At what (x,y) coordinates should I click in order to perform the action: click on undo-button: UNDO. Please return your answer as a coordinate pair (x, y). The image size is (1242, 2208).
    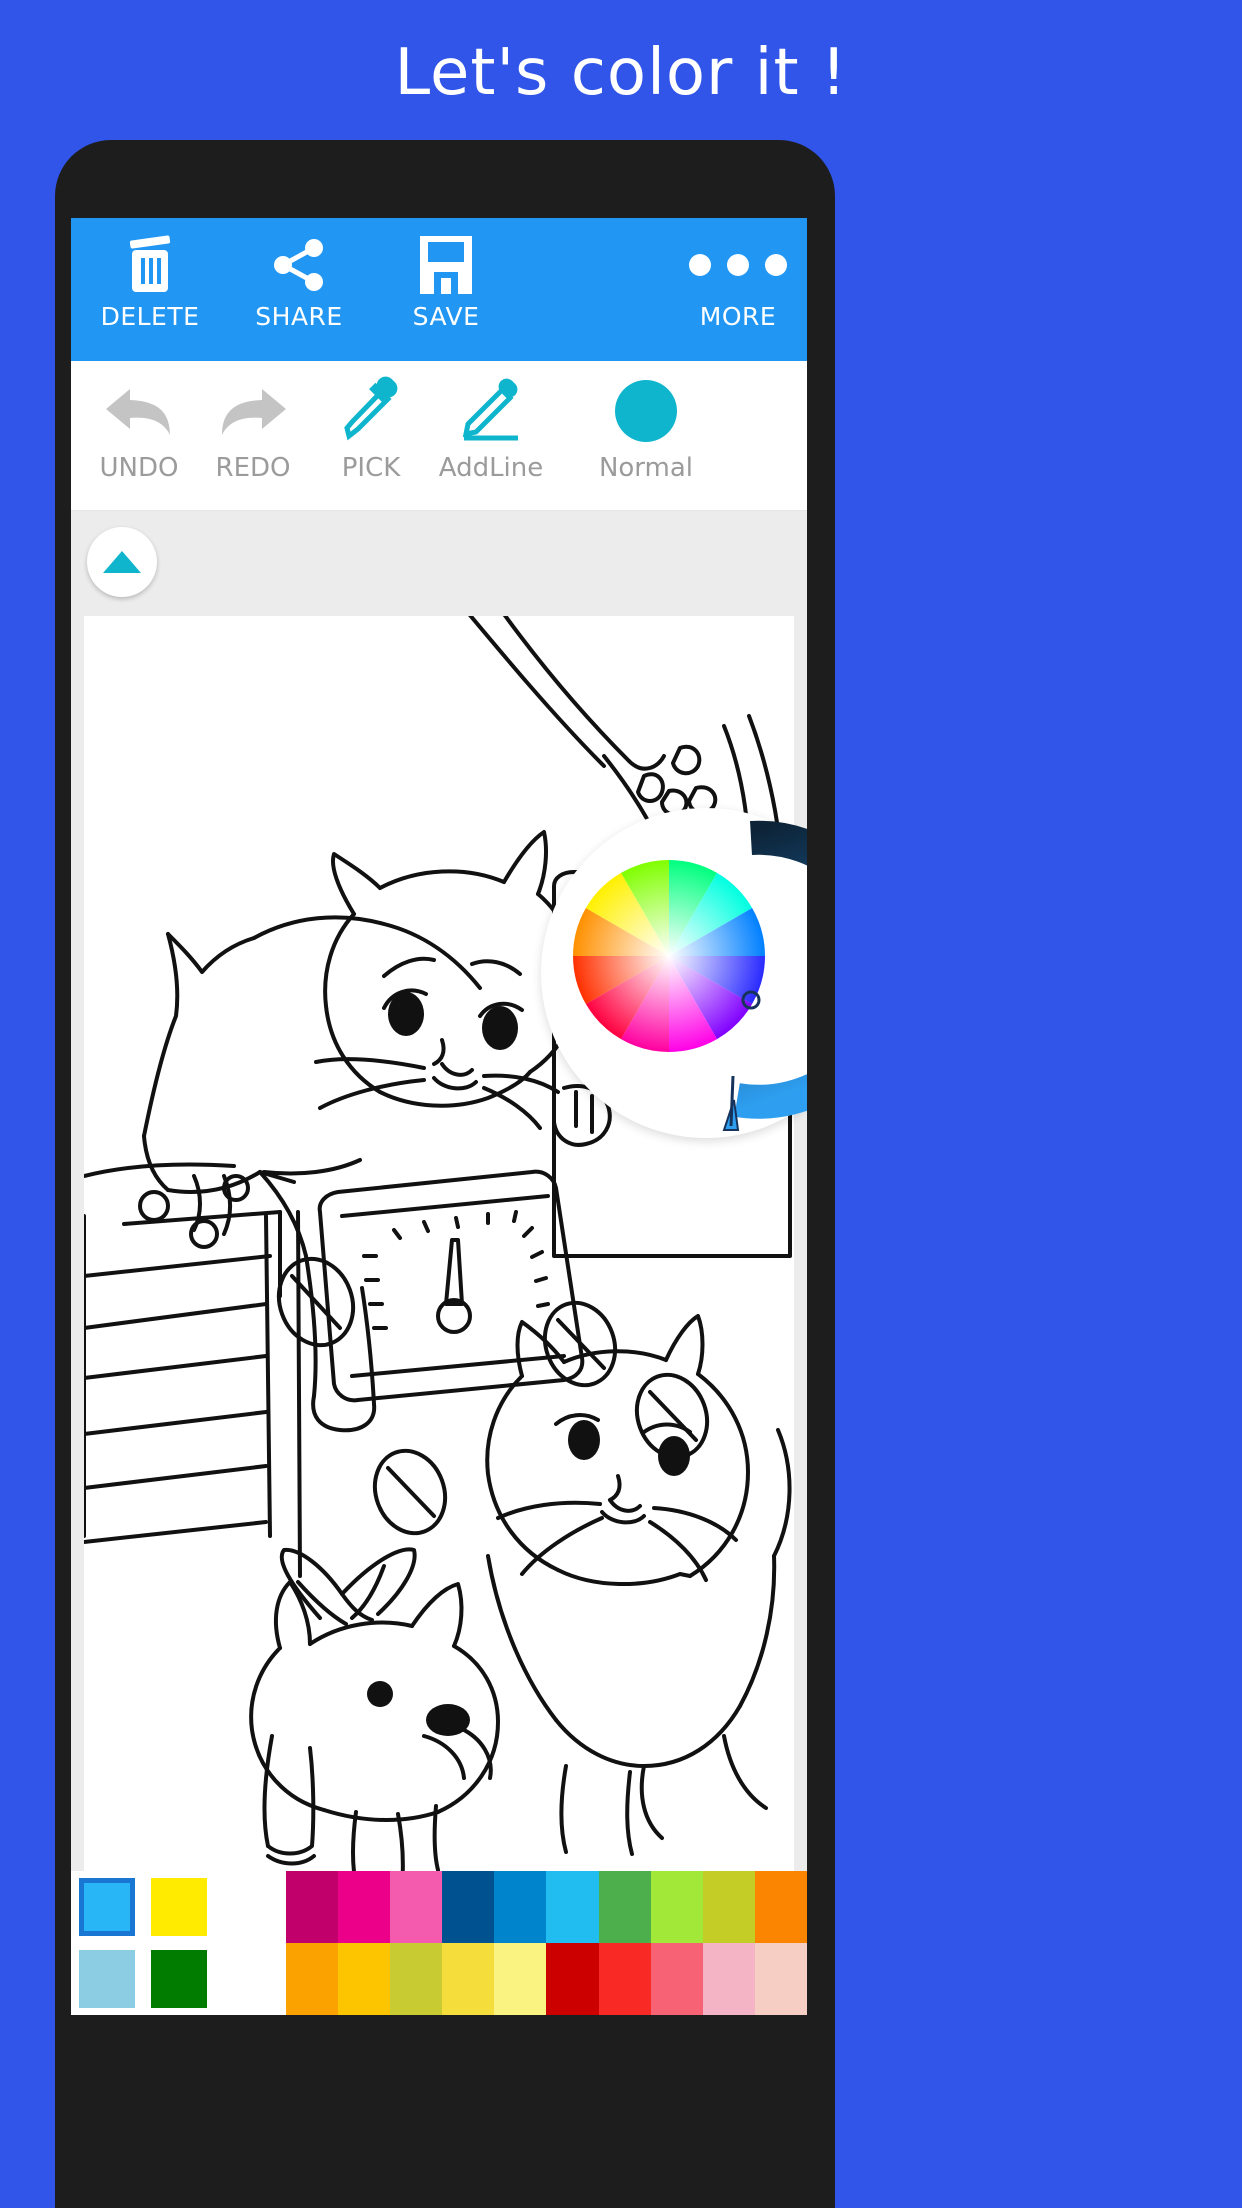
    Looking at the image, I should click on (139, 426).